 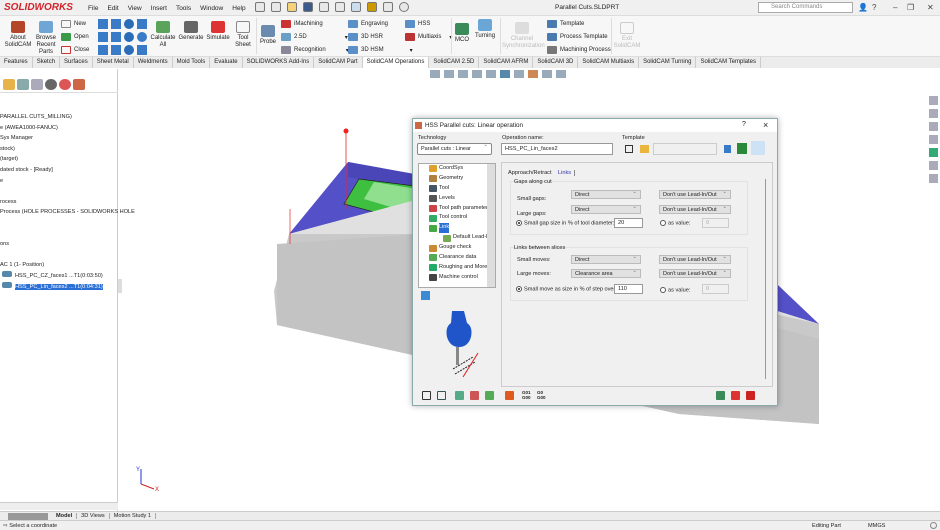 I want to click on 3d-hsm-button: 3D HSM ▾, so click(x=380, y=50).